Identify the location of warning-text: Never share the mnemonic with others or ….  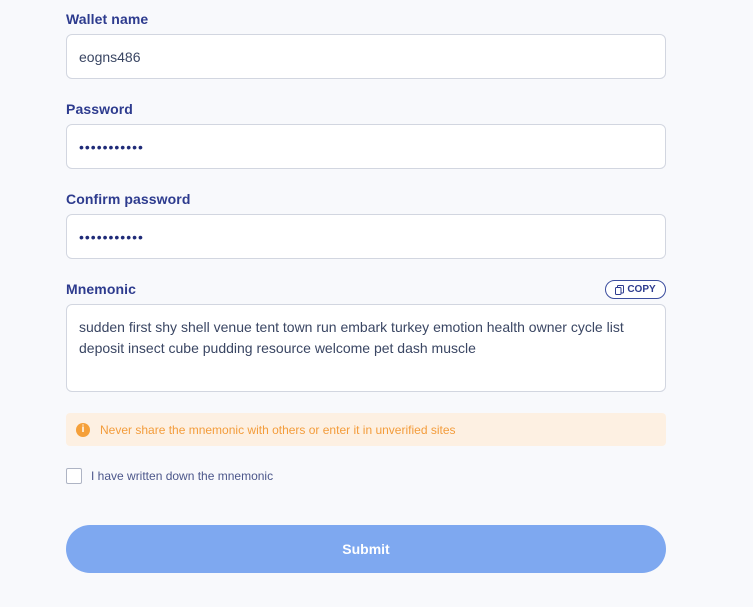
(278, 429).